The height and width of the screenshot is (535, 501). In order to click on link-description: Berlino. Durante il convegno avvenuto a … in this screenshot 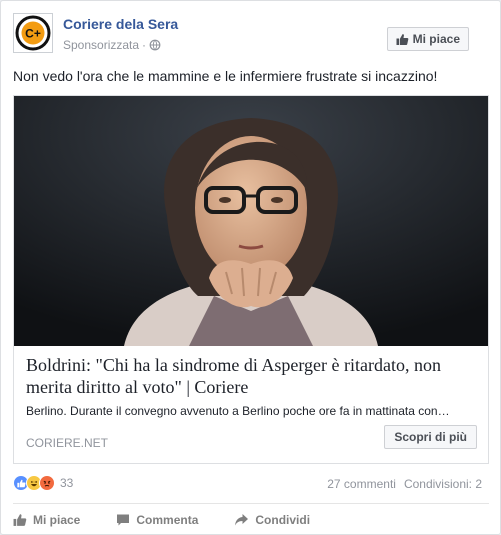, I will do `click(238, 411)`.